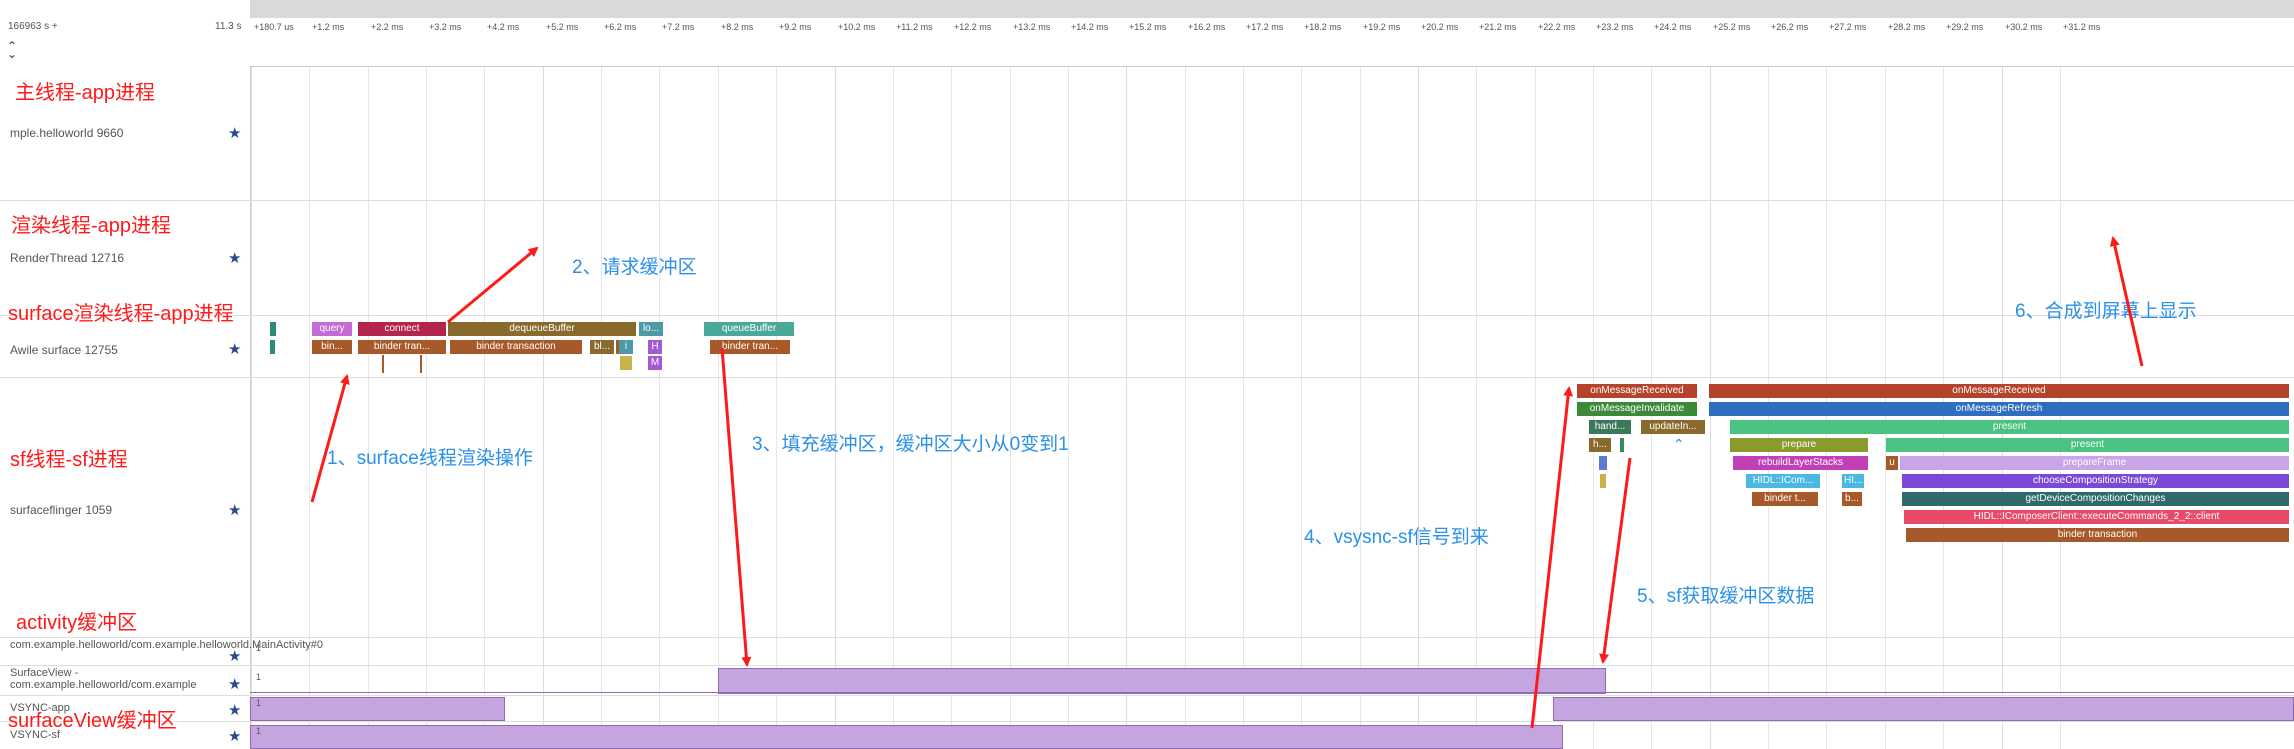  Describe the element at coordinates (1679, 444) in the screenshot. I see `flow-arrow-icon: ⌃` at that location.